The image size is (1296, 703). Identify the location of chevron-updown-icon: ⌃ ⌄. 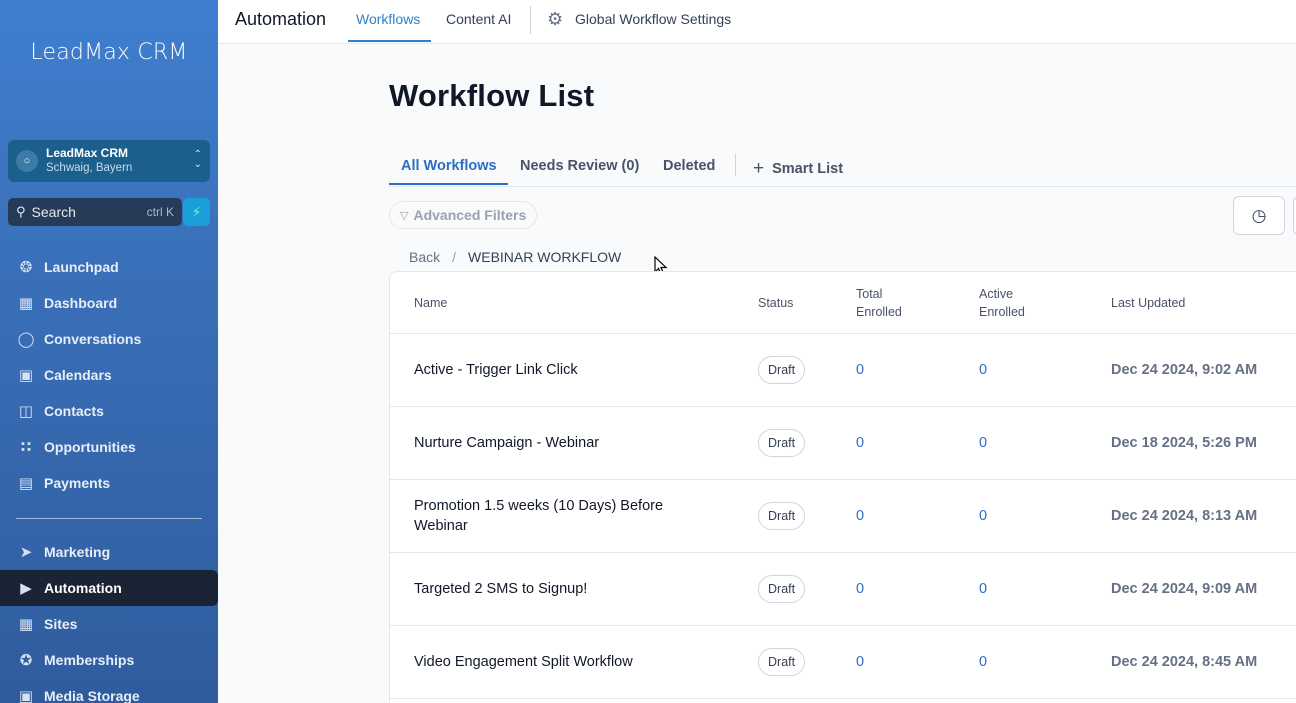
(197, 159).